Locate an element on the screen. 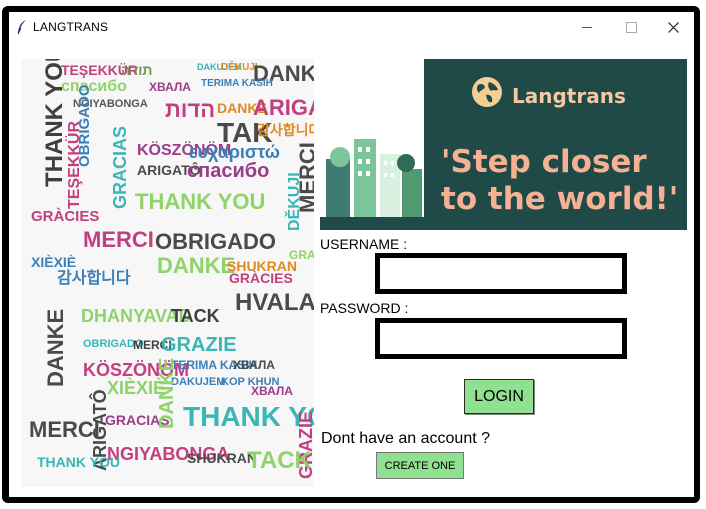 The height and width of the screenshot is (509, 706). banner-tagline: 'Step closer to the world!' is located at coordinates (560, 180).